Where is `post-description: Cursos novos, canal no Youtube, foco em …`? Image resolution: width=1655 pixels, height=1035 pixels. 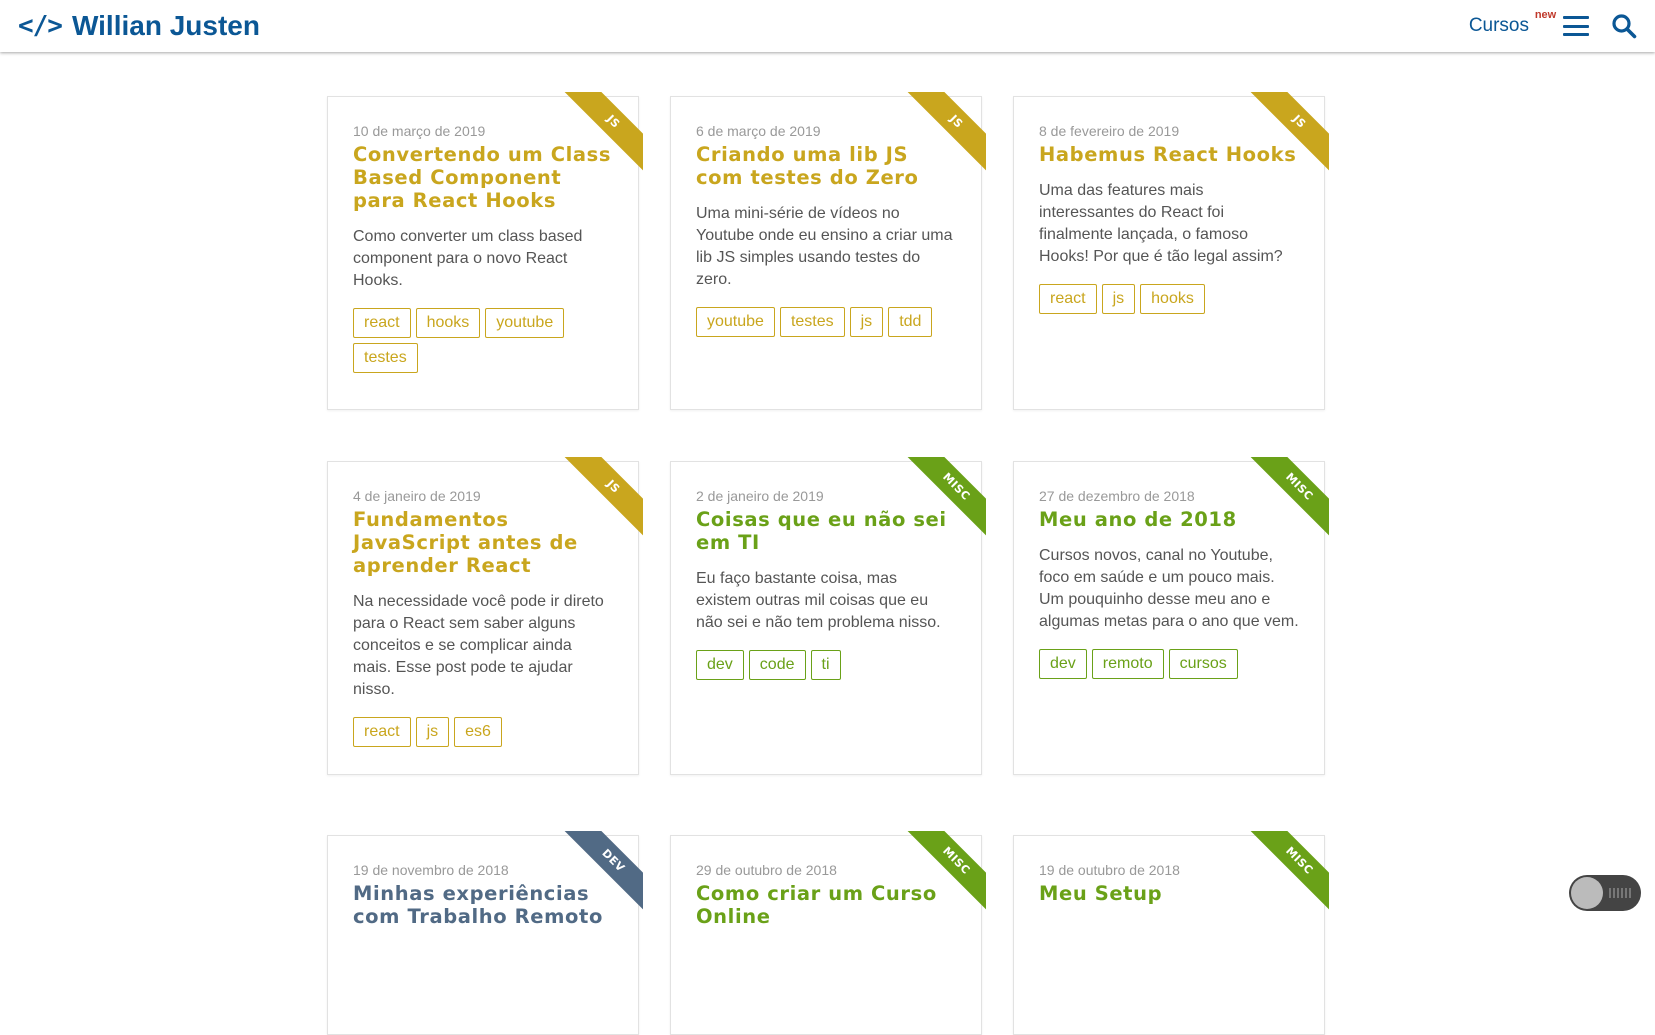
post-description: Cursos novos, canal no Youtube, foco em … is located at coordinates (1169, 588).